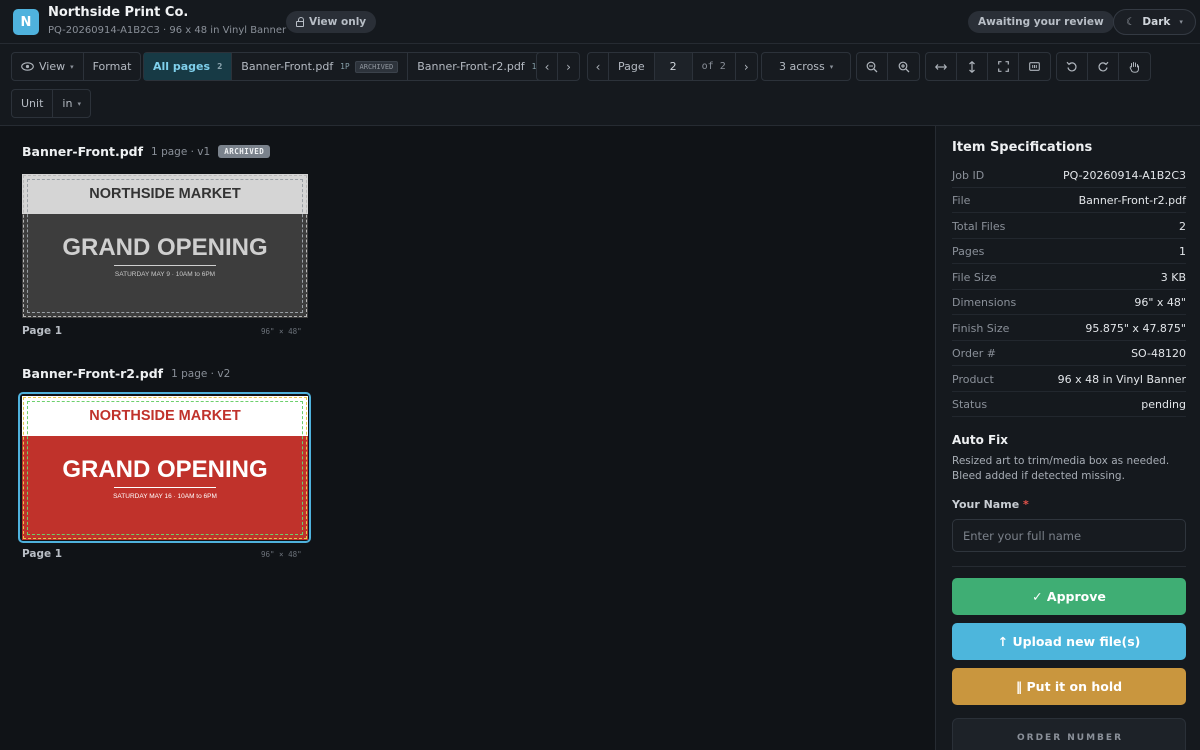 The height and width of the screenshot is (750, 1200). I want to click on page-label: Page, so click(632, 66).